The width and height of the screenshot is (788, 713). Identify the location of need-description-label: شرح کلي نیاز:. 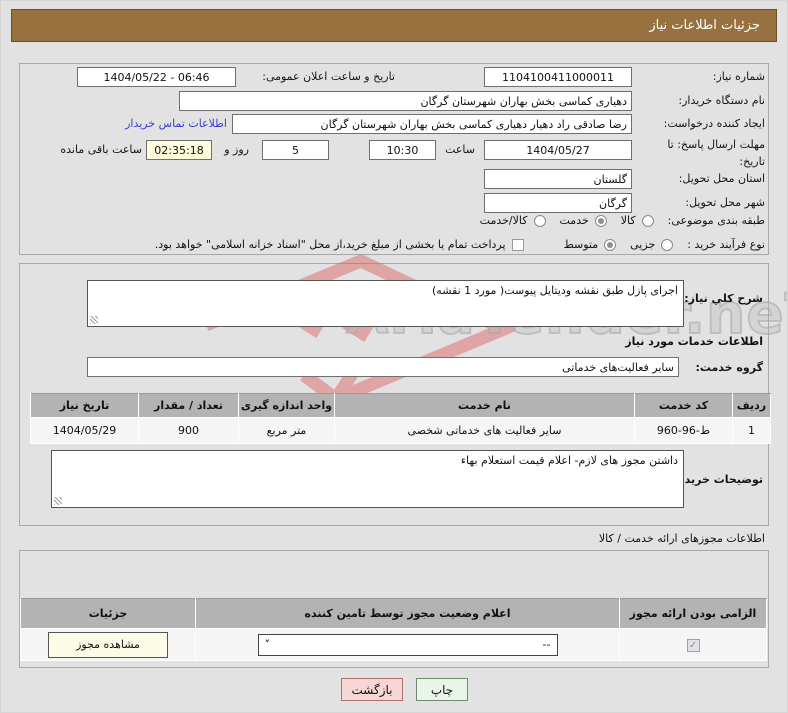
(723, 298).